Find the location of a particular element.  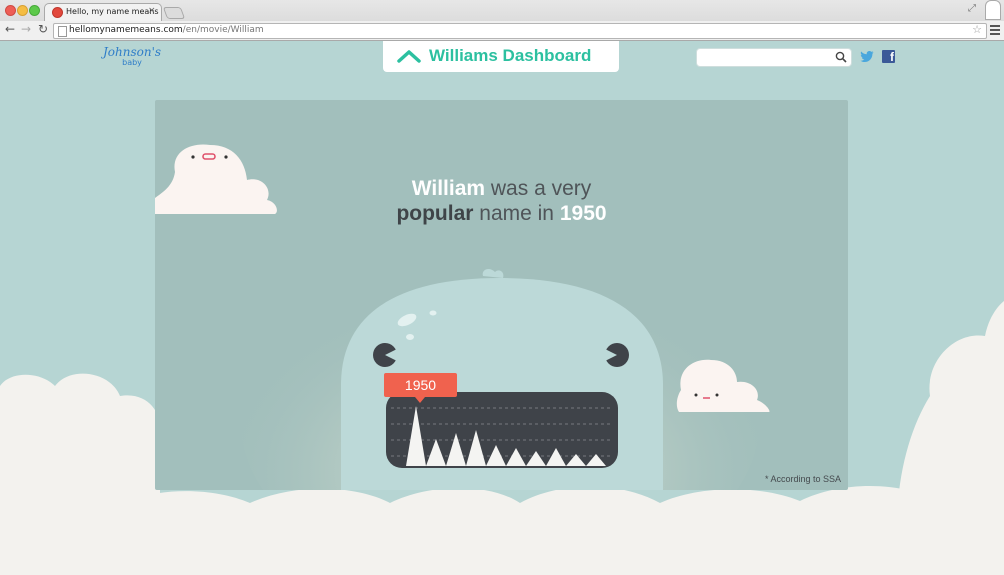

search-box is located at coordinates (774, 59).